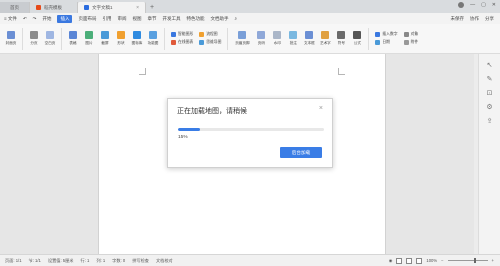 This screenshot has width=500, height=266. What do you see at coordinates (386, 34) in the screenshot?
I see `insert-number-button: 插入数字` at bounding box center [386, 34].